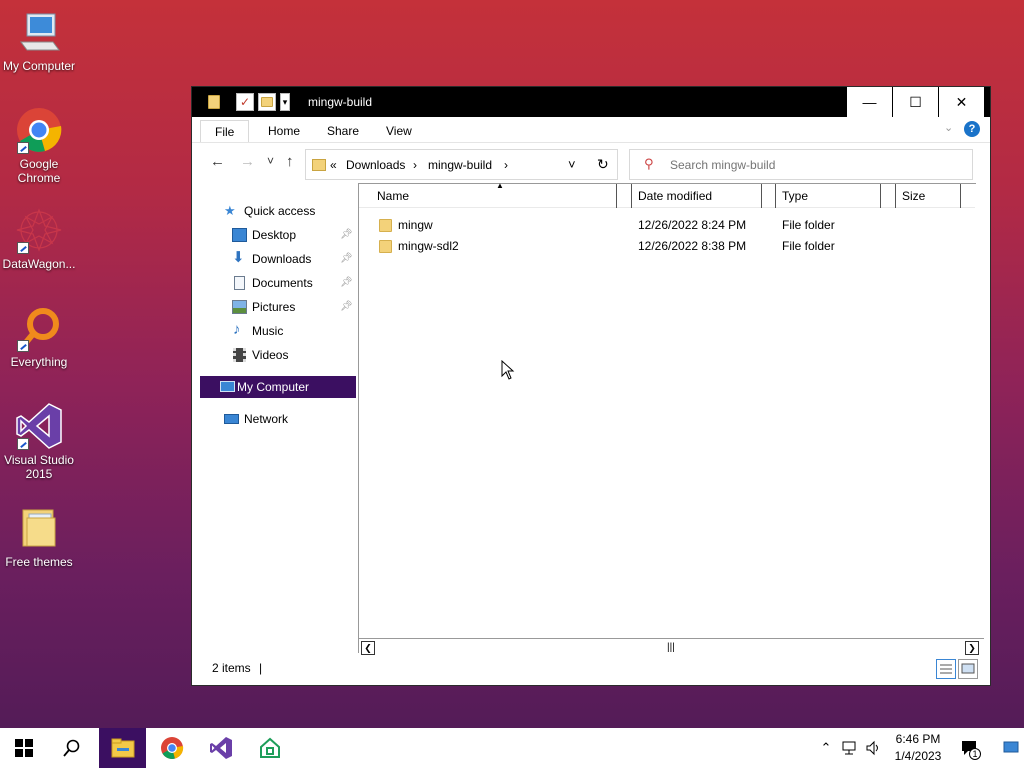  Describe the element at coordinates (815, 165) in the screenshot. I see `search-input` at that location.